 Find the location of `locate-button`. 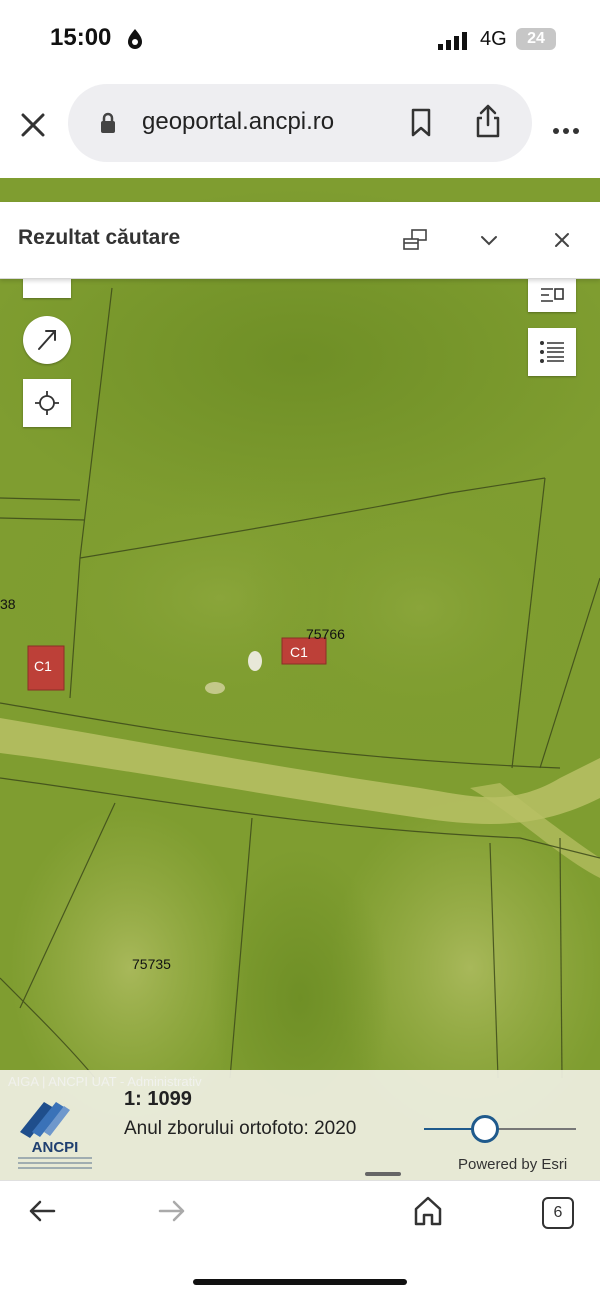

locate-button is located at coordinates (47, 403).